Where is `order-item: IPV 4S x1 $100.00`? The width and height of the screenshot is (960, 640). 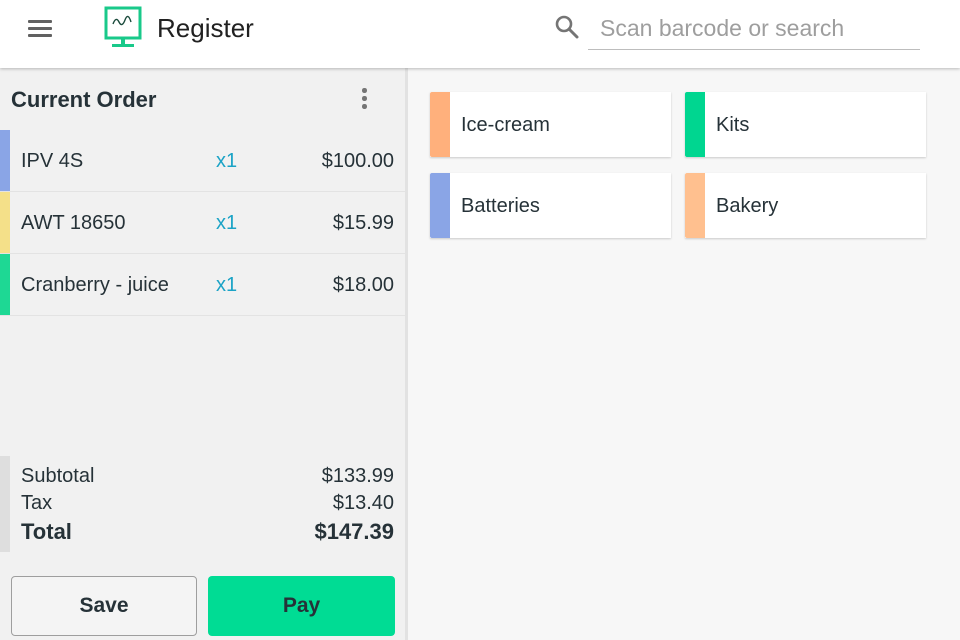 order-item: IPV 4S x1 $100.00 is located at coordinates (202, 161).